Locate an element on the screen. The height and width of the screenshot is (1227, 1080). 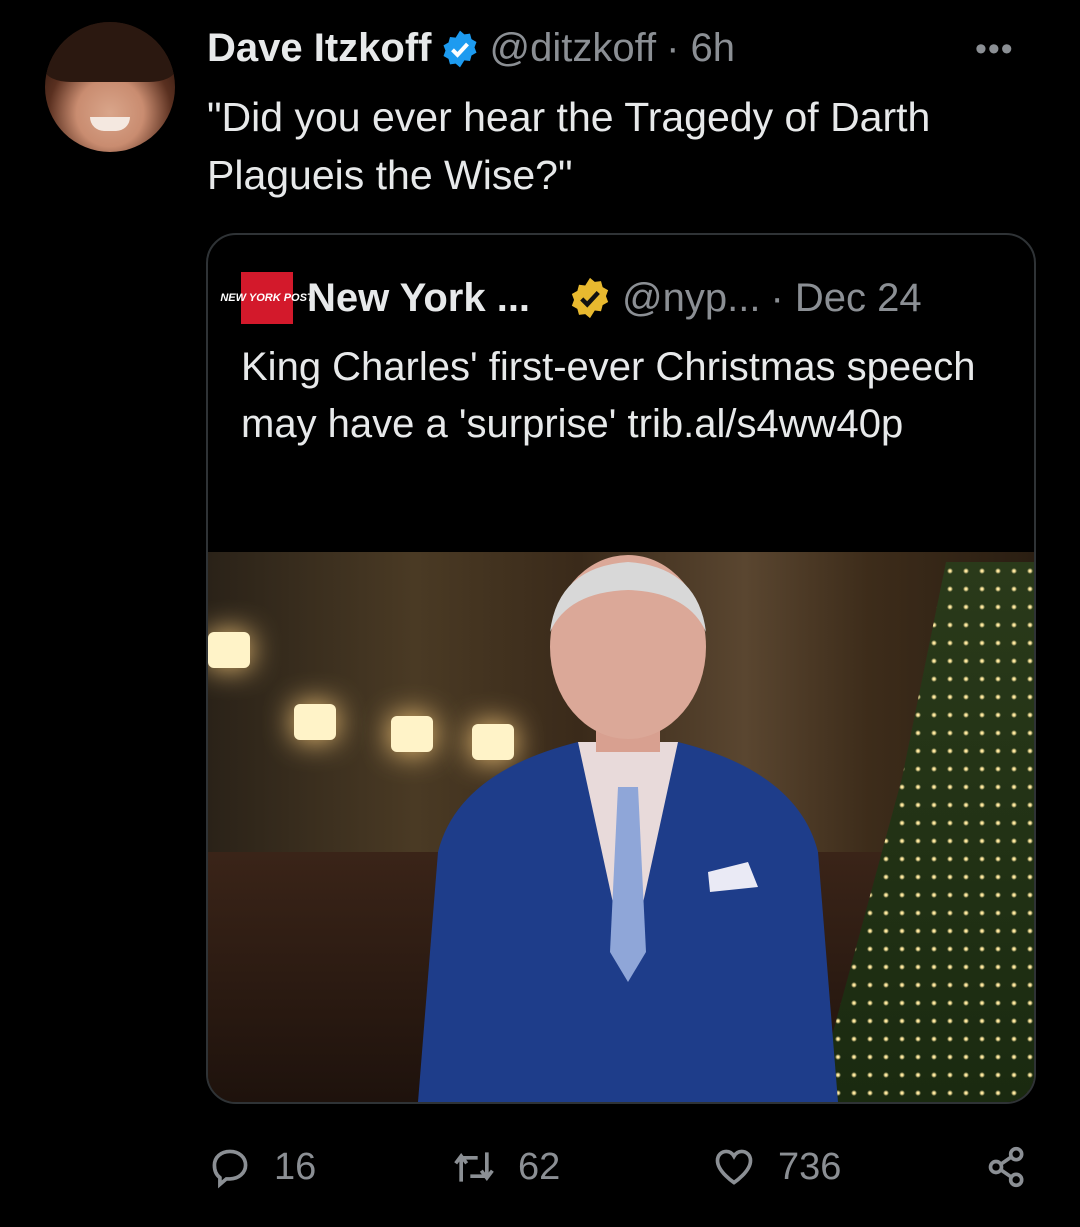
reply-count: 16 is located at coordinates (295, 1166).